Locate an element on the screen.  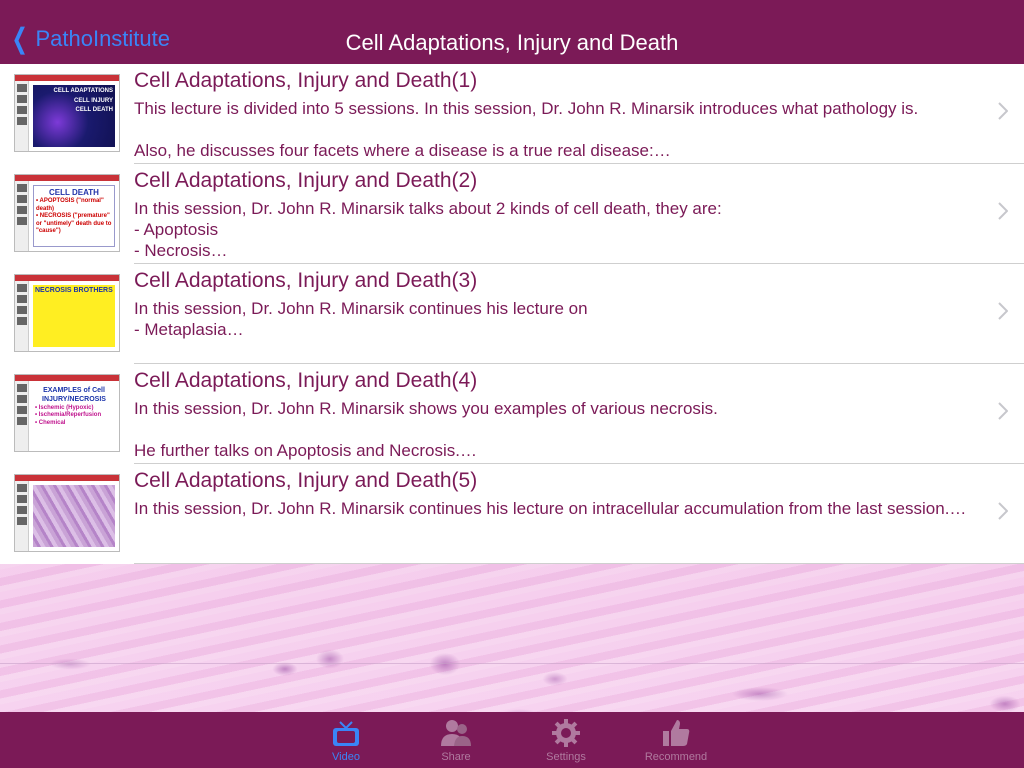
thumb-text: NECROSIS BROTHERS is located at coordinates (74, 290).